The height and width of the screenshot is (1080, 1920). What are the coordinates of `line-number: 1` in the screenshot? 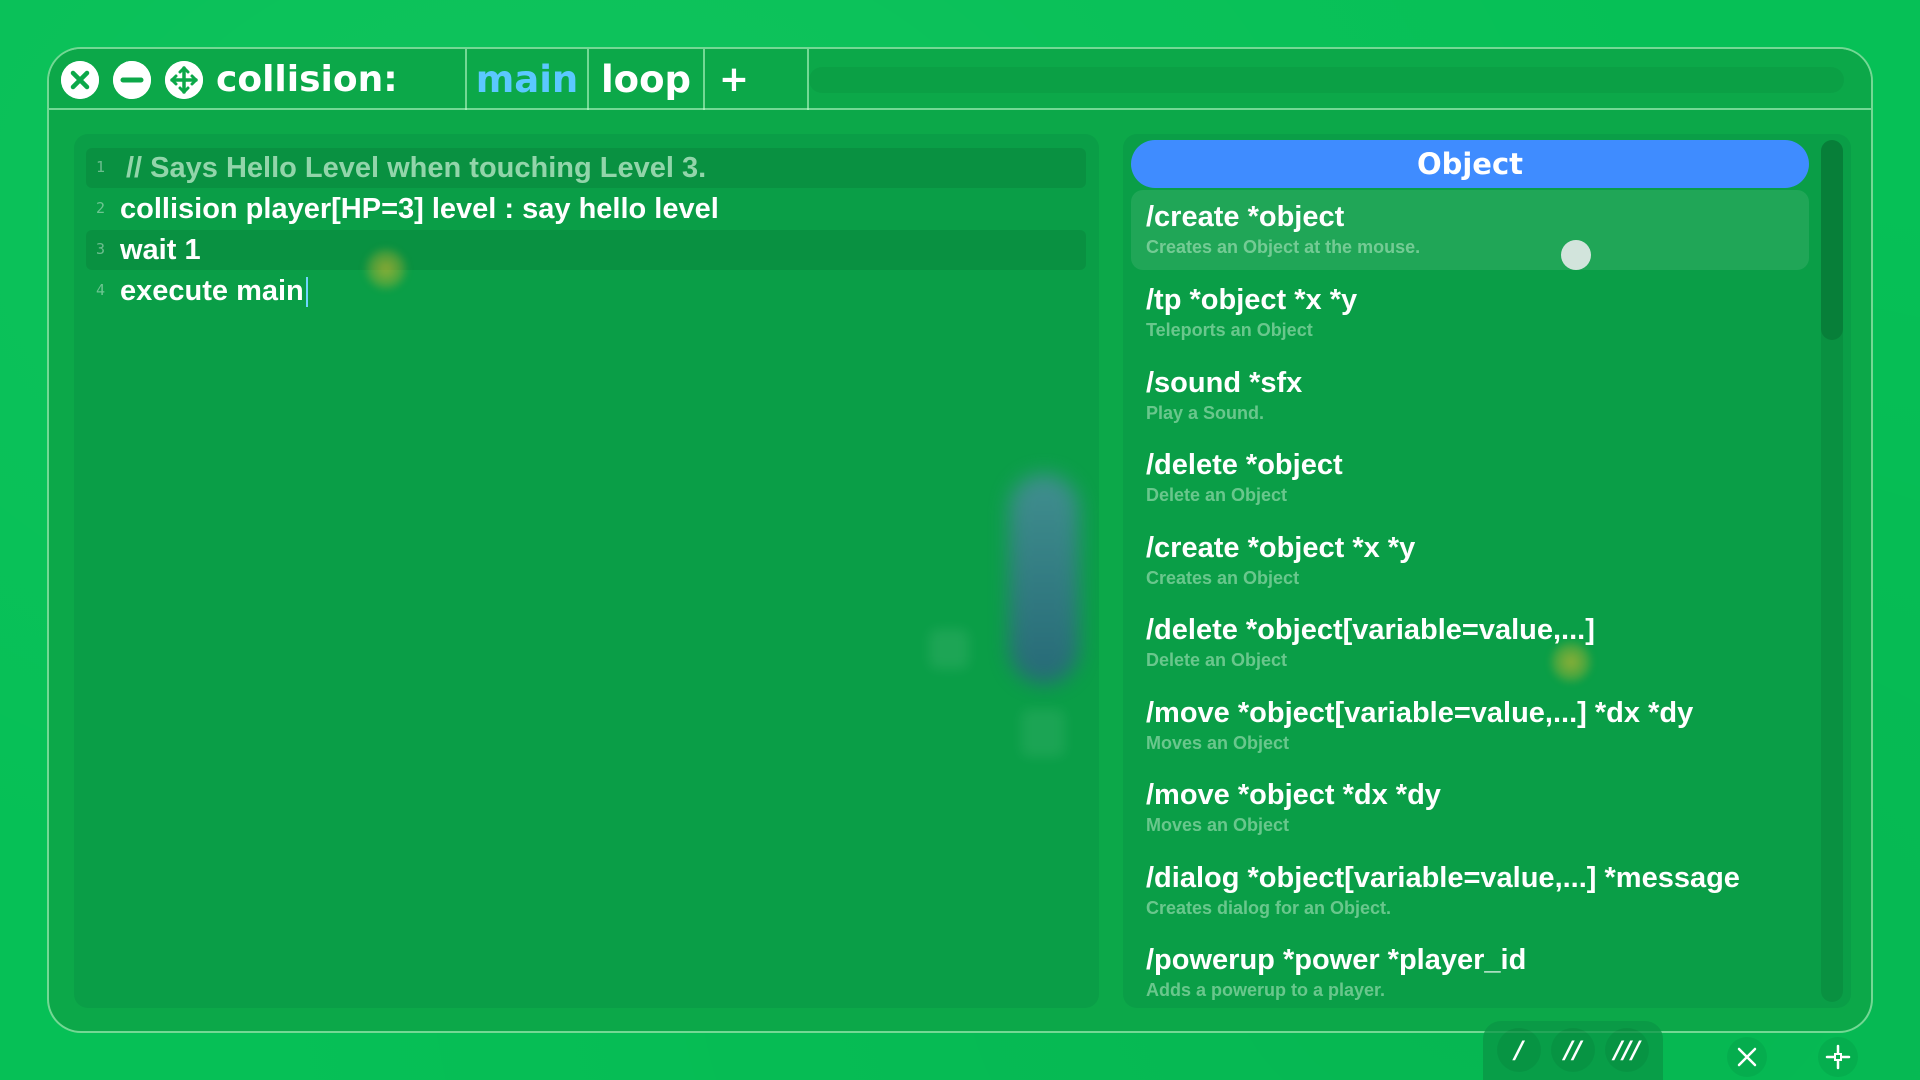 It's located at (101, 167).